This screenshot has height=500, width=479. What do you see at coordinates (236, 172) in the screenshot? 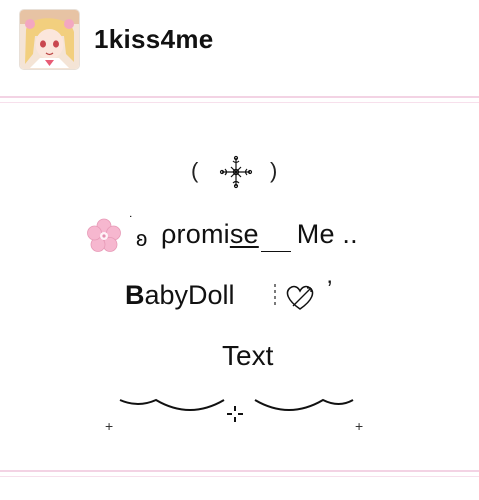
I see `ornate-cross-icon` at bounding box center [236, 172].